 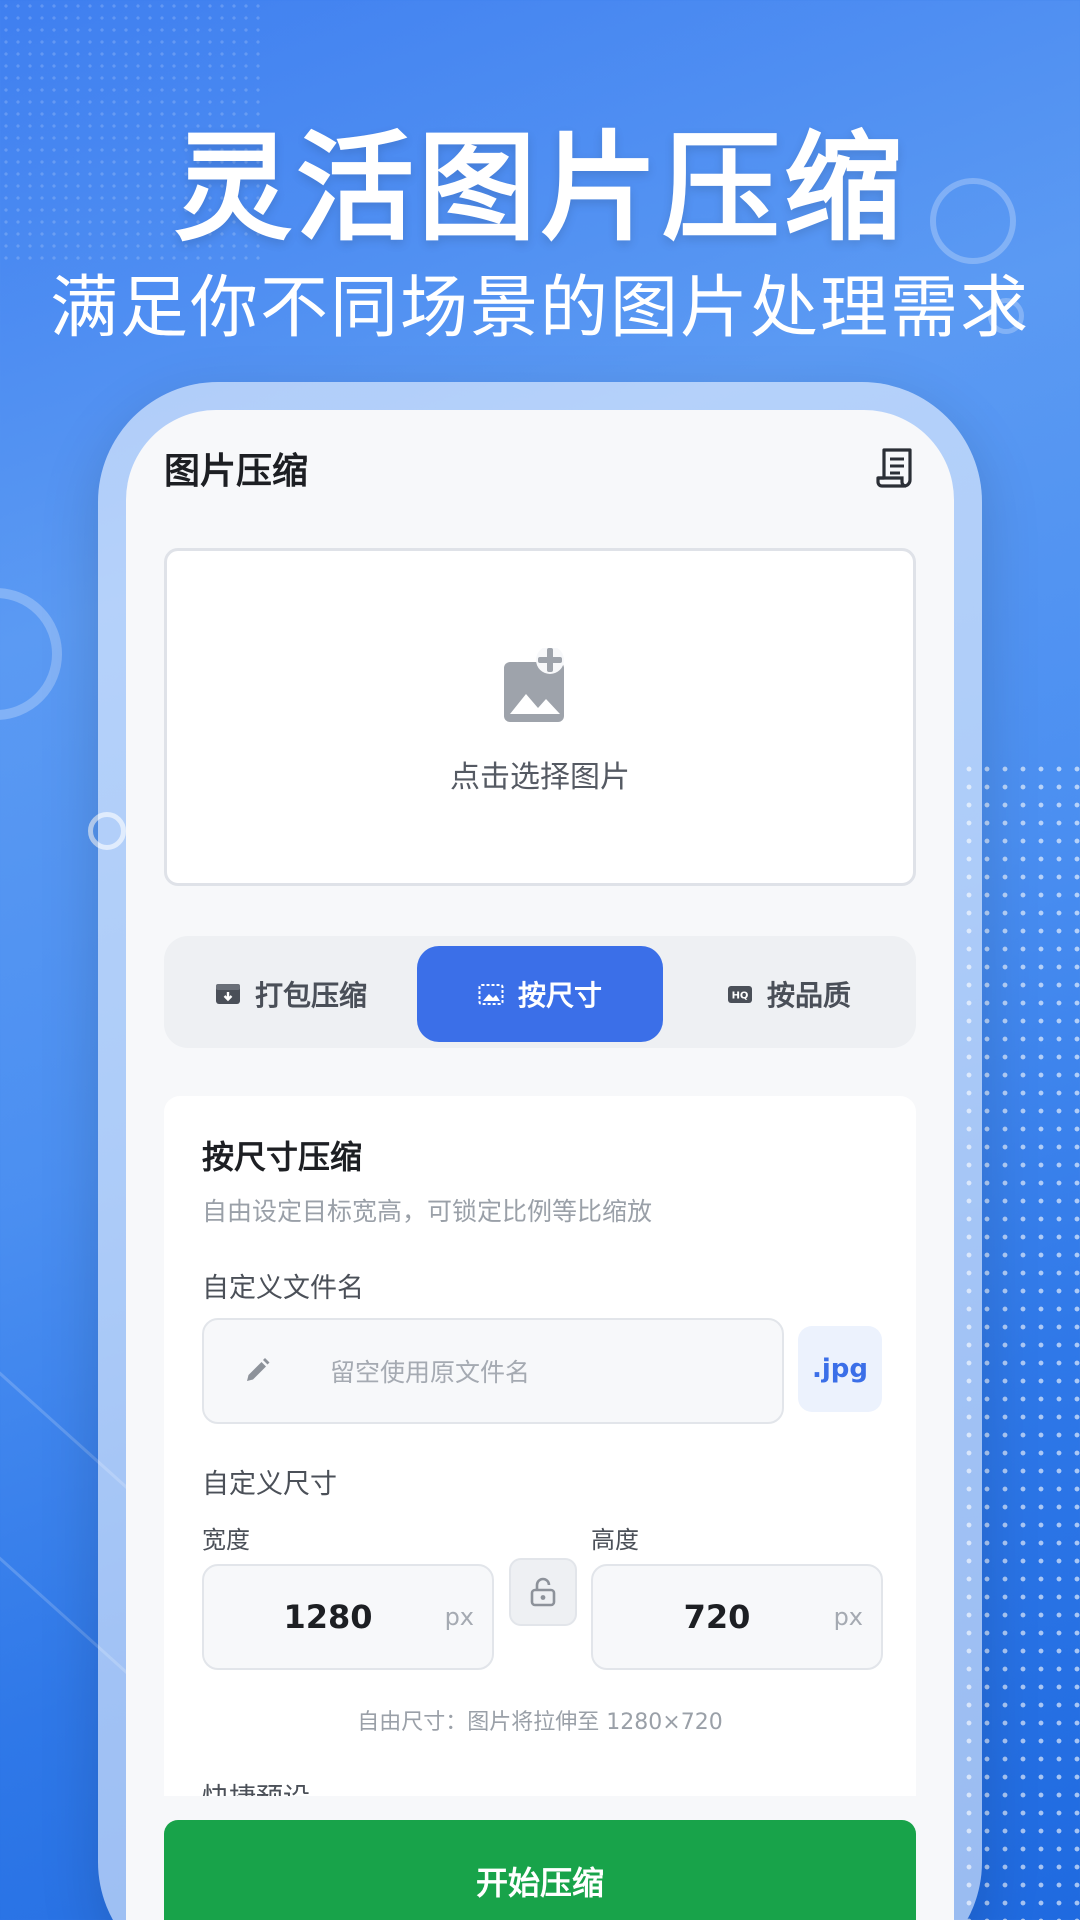 I want to click on hero-subtitle: 满足你不同场景的图片处理需求, so click(x=539, y=308).